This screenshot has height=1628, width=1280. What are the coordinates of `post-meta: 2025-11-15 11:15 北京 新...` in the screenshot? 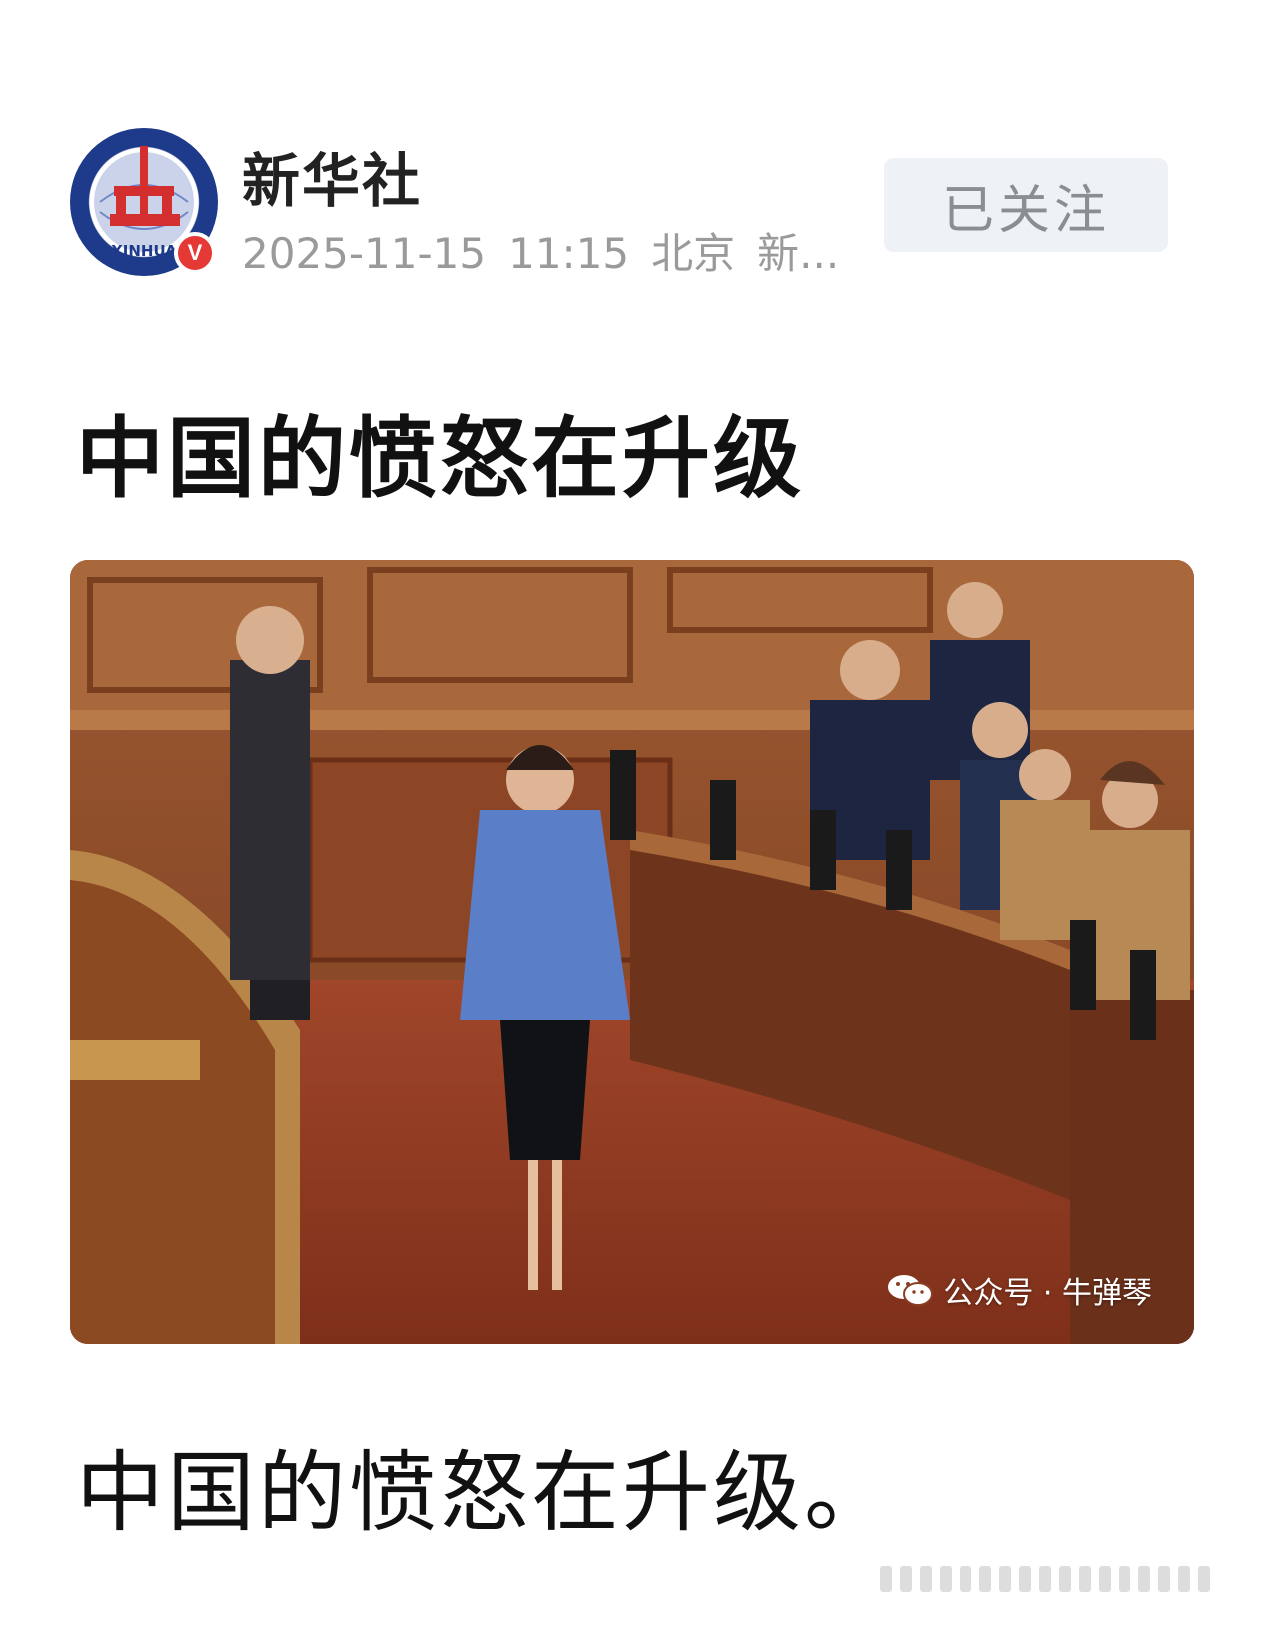 It's located at (551, 250).